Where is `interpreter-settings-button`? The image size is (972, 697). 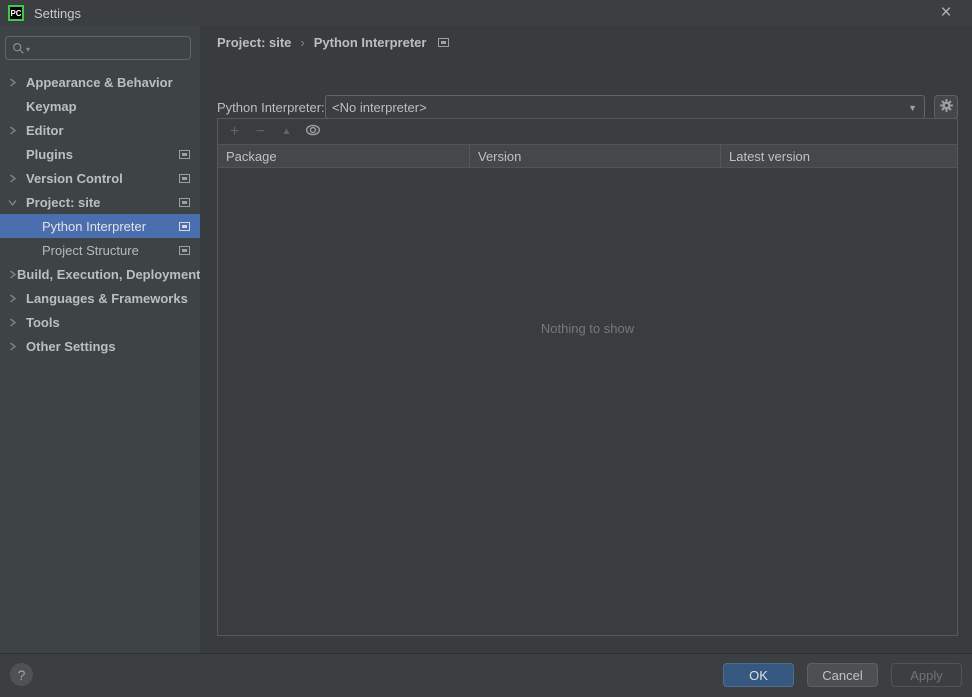 interpreter-settings-button is located at coordinates (946, 107).